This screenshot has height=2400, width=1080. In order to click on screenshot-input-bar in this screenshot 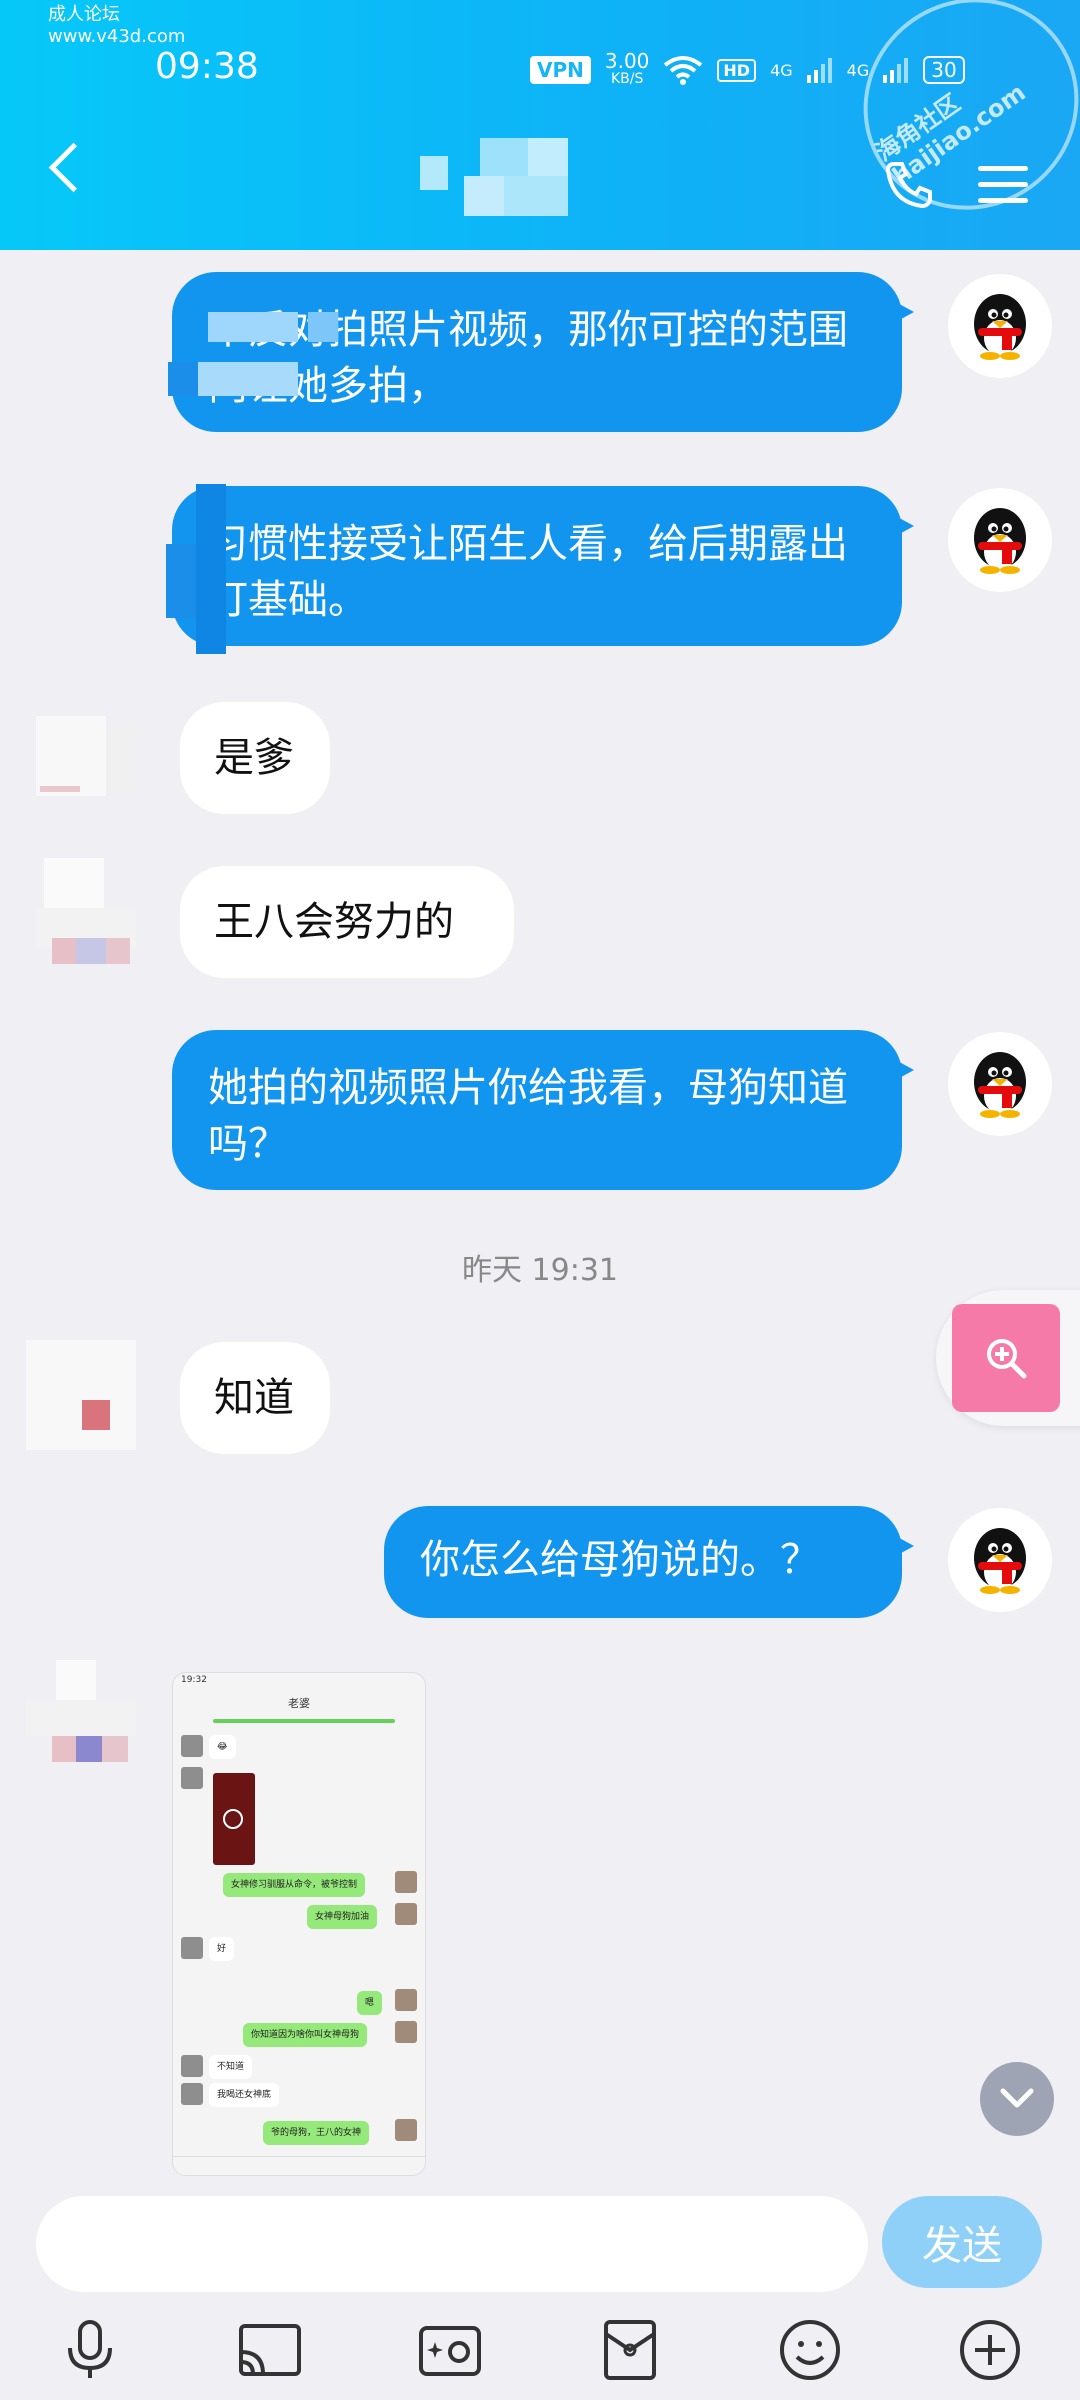, I will do `click(299, 2165)`.